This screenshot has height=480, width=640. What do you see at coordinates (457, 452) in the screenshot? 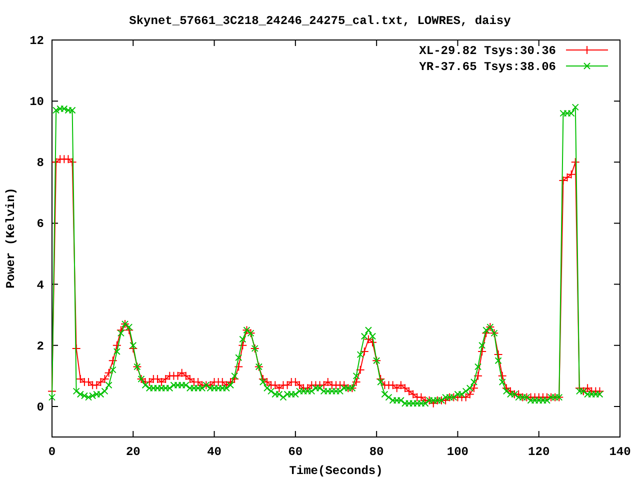
I see `x-tick-label: 100` at bounding box center [457, 452].